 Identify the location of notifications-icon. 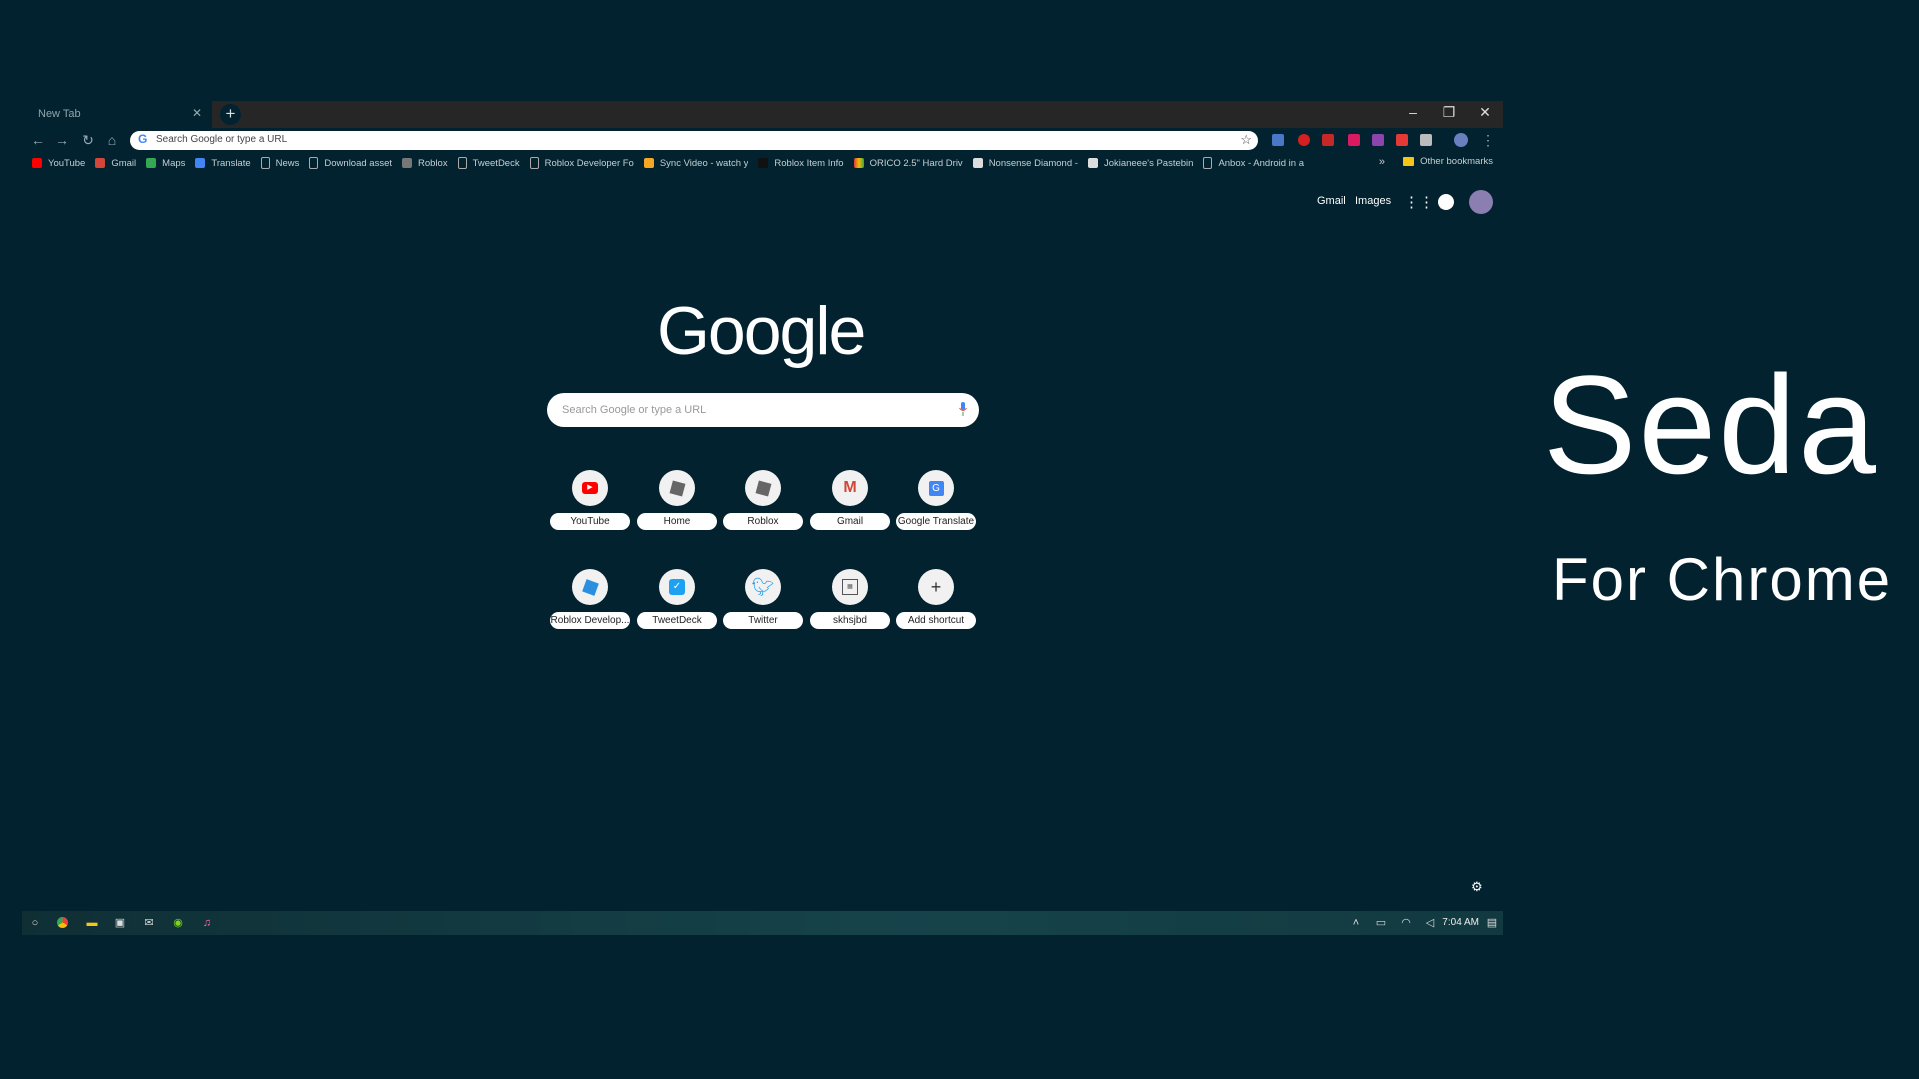
(1446, 202).